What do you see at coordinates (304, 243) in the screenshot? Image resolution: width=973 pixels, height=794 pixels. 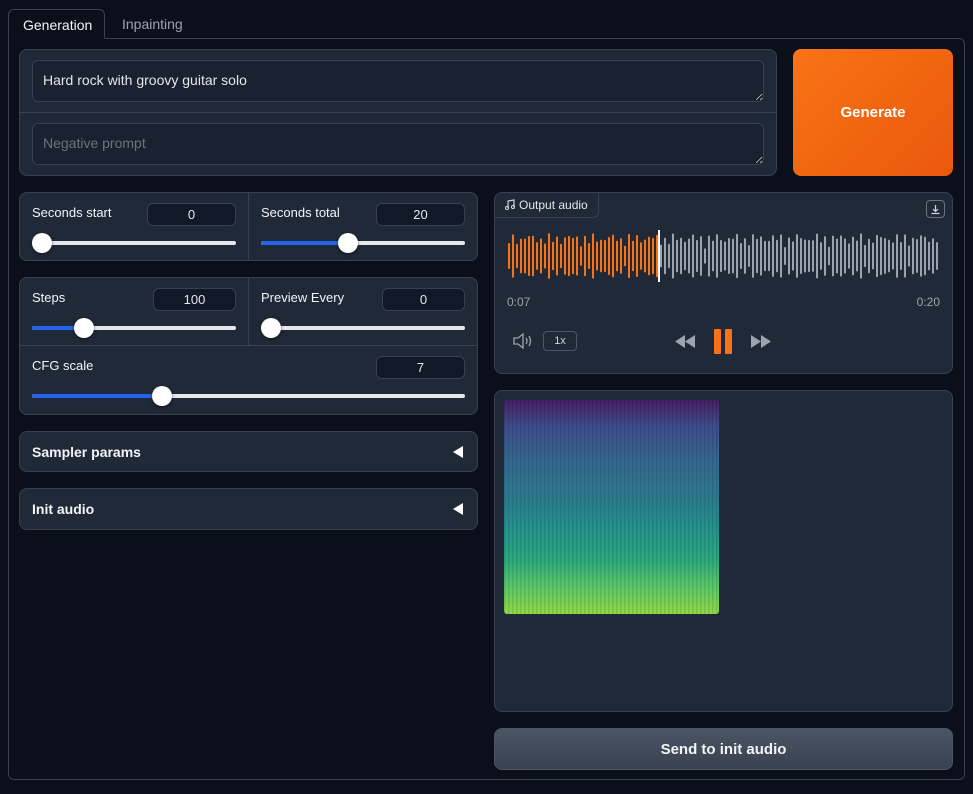 I see `slider-fill` at bounding box center [304, 243].